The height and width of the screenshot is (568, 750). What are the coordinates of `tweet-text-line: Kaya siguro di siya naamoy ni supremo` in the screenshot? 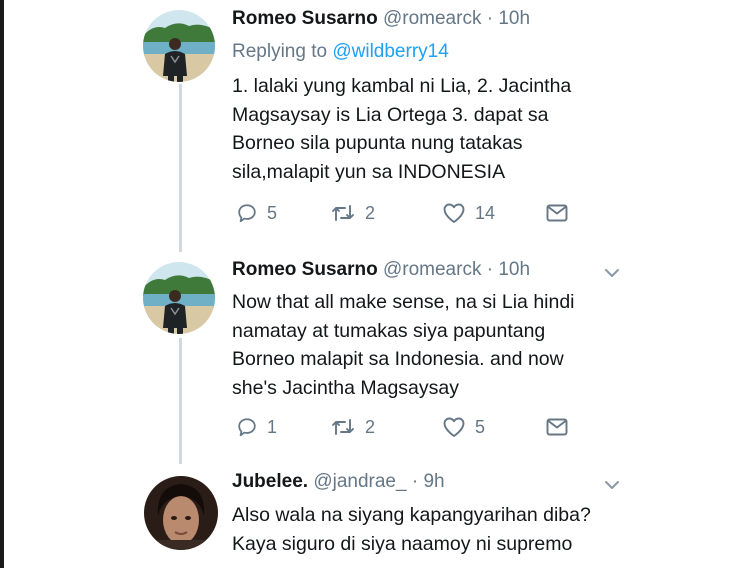 It's located at (402, 543).